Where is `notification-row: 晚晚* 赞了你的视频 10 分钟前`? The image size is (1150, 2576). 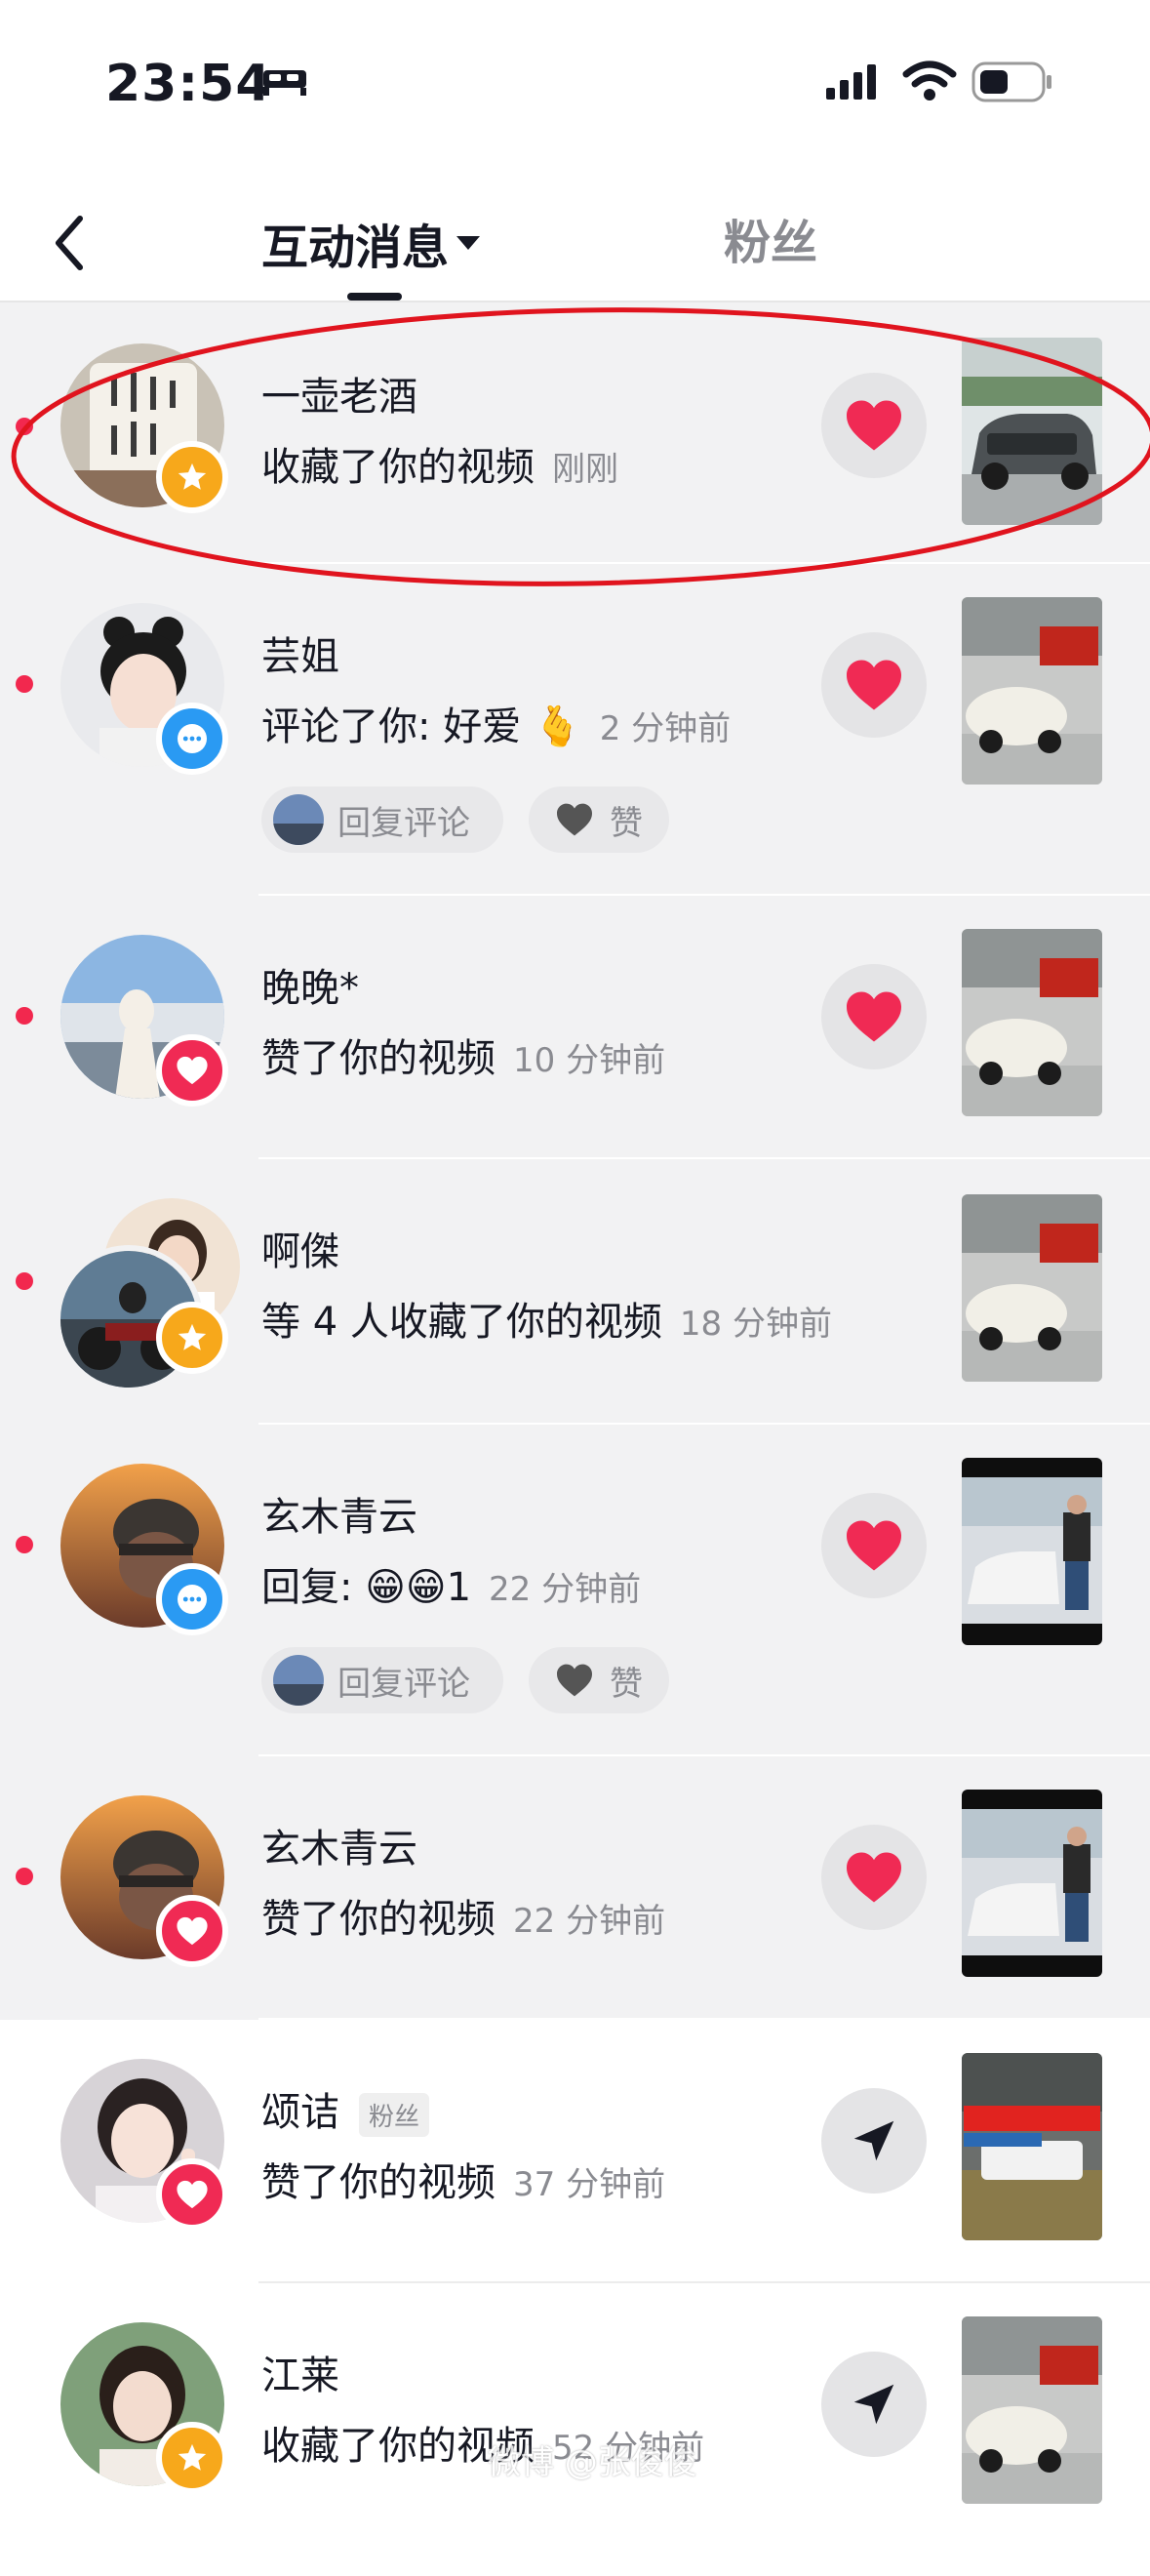 notification-row: 晚晚* 赞了你的视频 10 分钟前 is located at coordinates (575, 1027).